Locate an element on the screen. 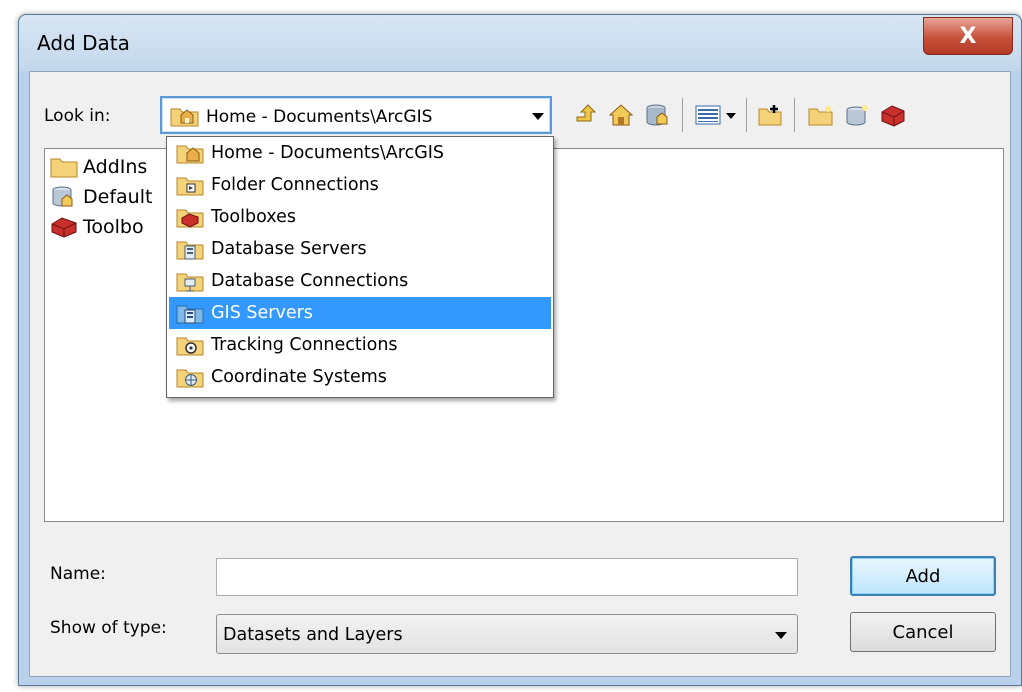  list-item-label: AddIns is located at coordinates (115, 167).